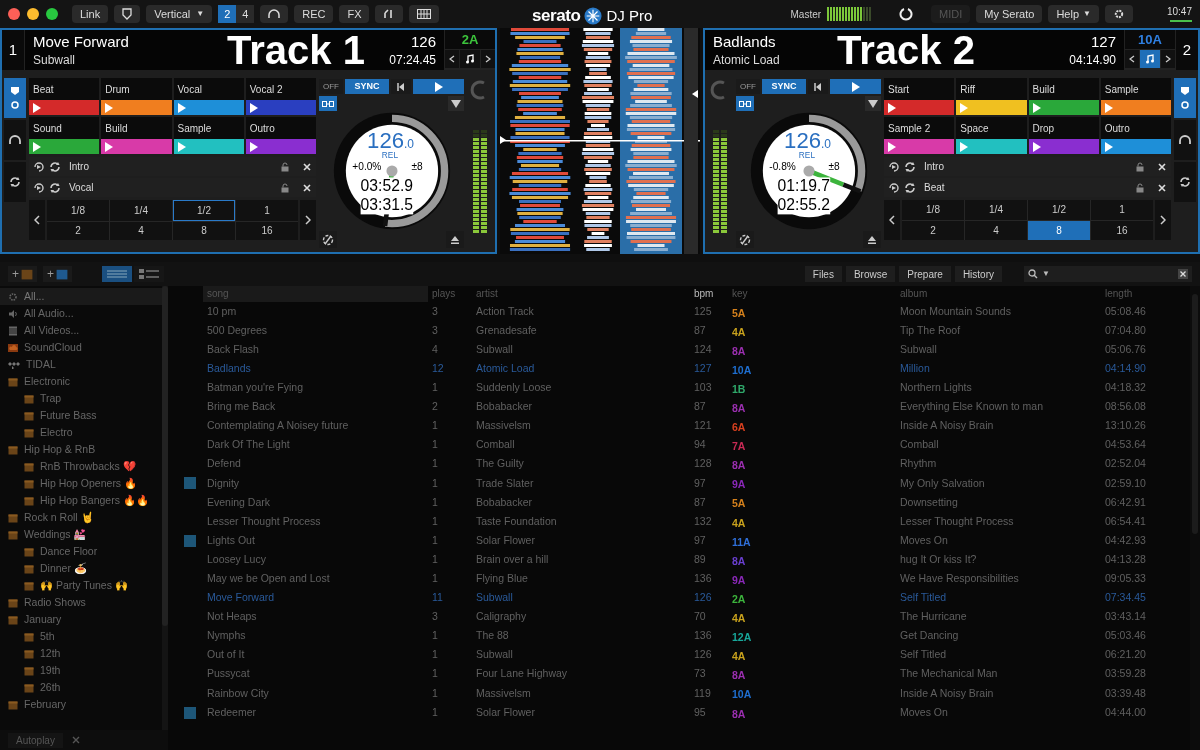 The image size is (1200, 750). I want to click on crate-item: Dance Floor, so click(81, 551).